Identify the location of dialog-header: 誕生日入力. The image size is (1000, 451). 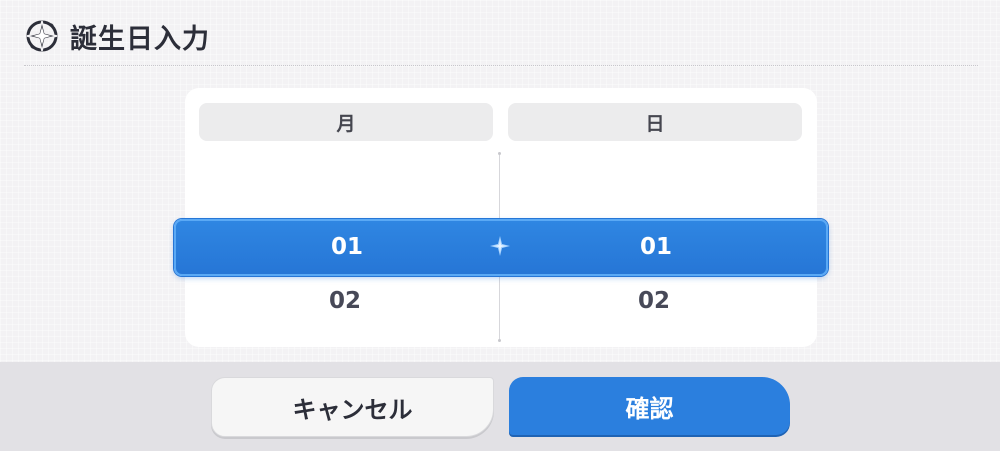
(117, 36).